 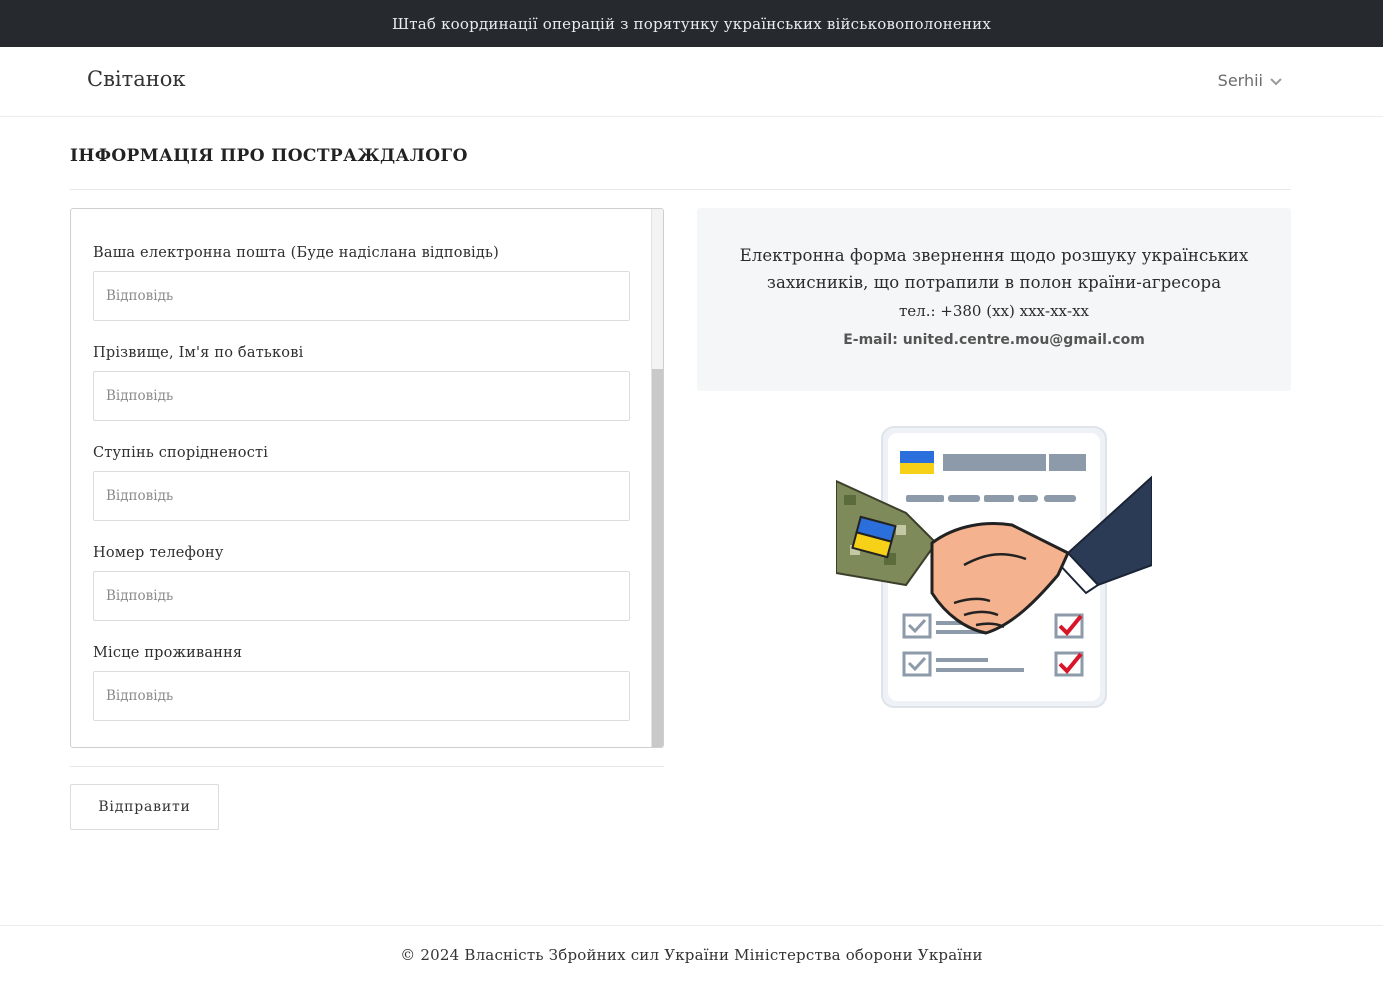 I want to click on form-scrollbar-thumb, so click(x=657, y=558).